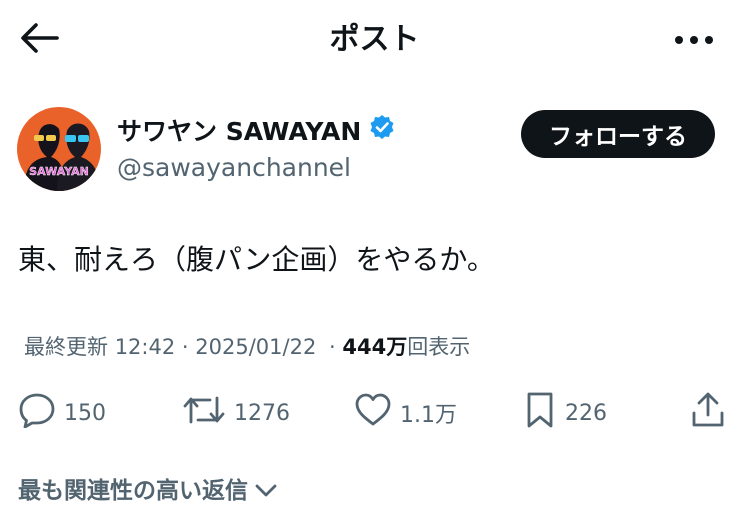  Describe the element at coordinates (618, 134) in the screenshot. I see `follow-button: フォローする` at that location.